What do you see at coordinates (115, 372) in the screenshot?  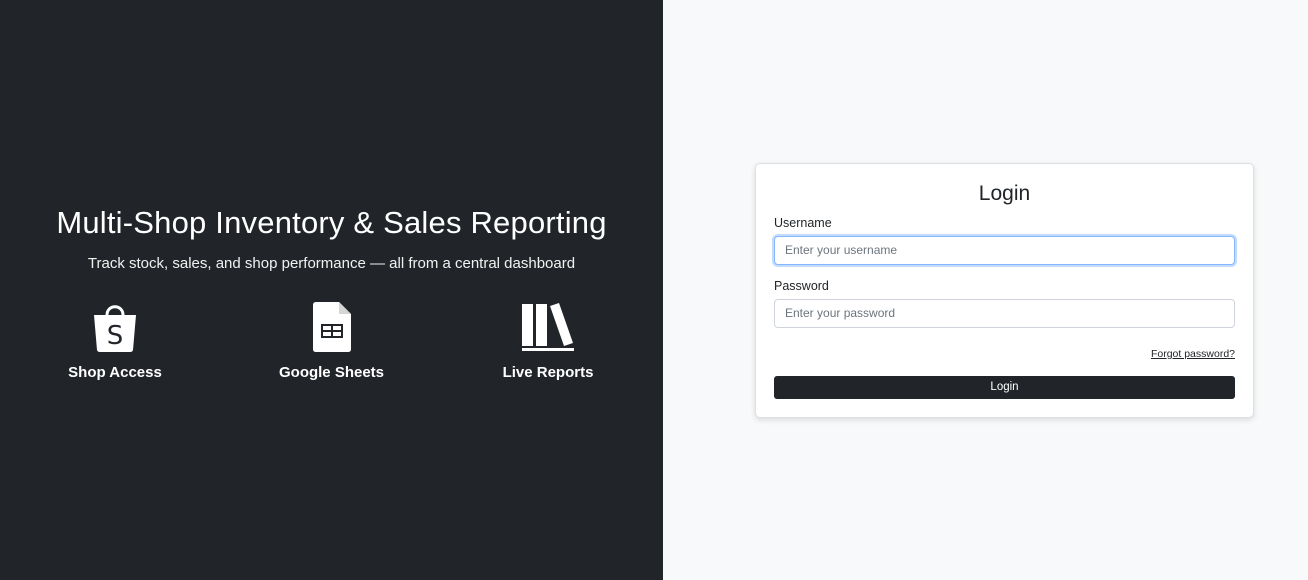 I see `feature-label: Shop Access` at bounding box center [115, 372].